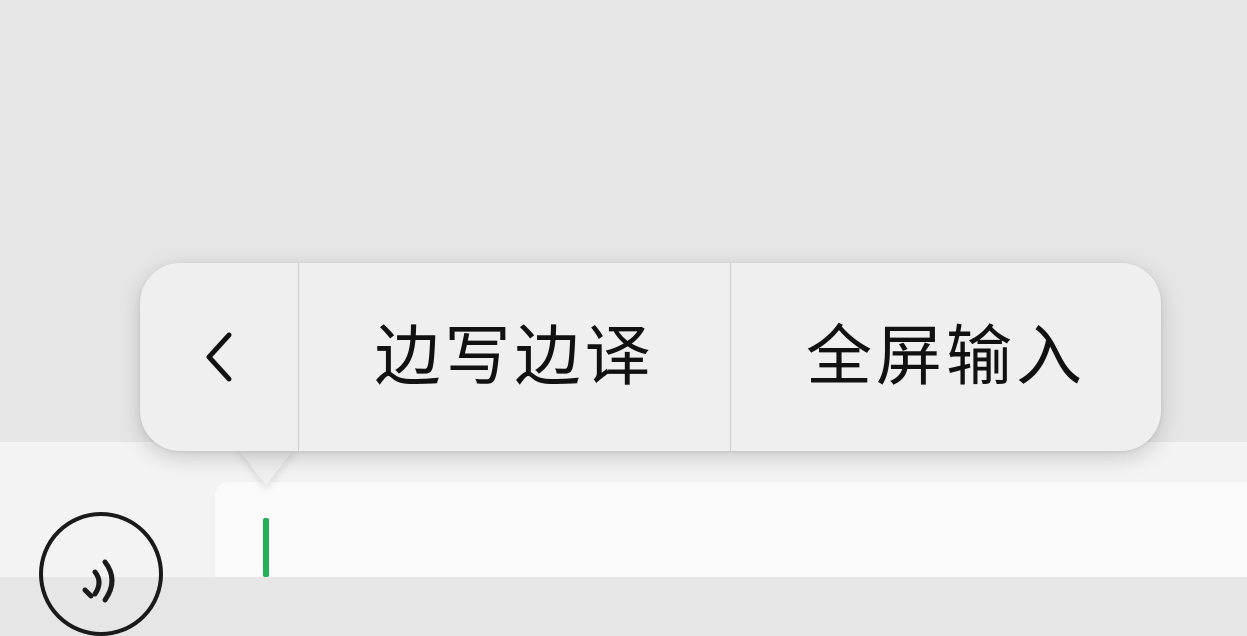  I want to click on translate-while-typing-label: 边写边译, so click(514, 356).